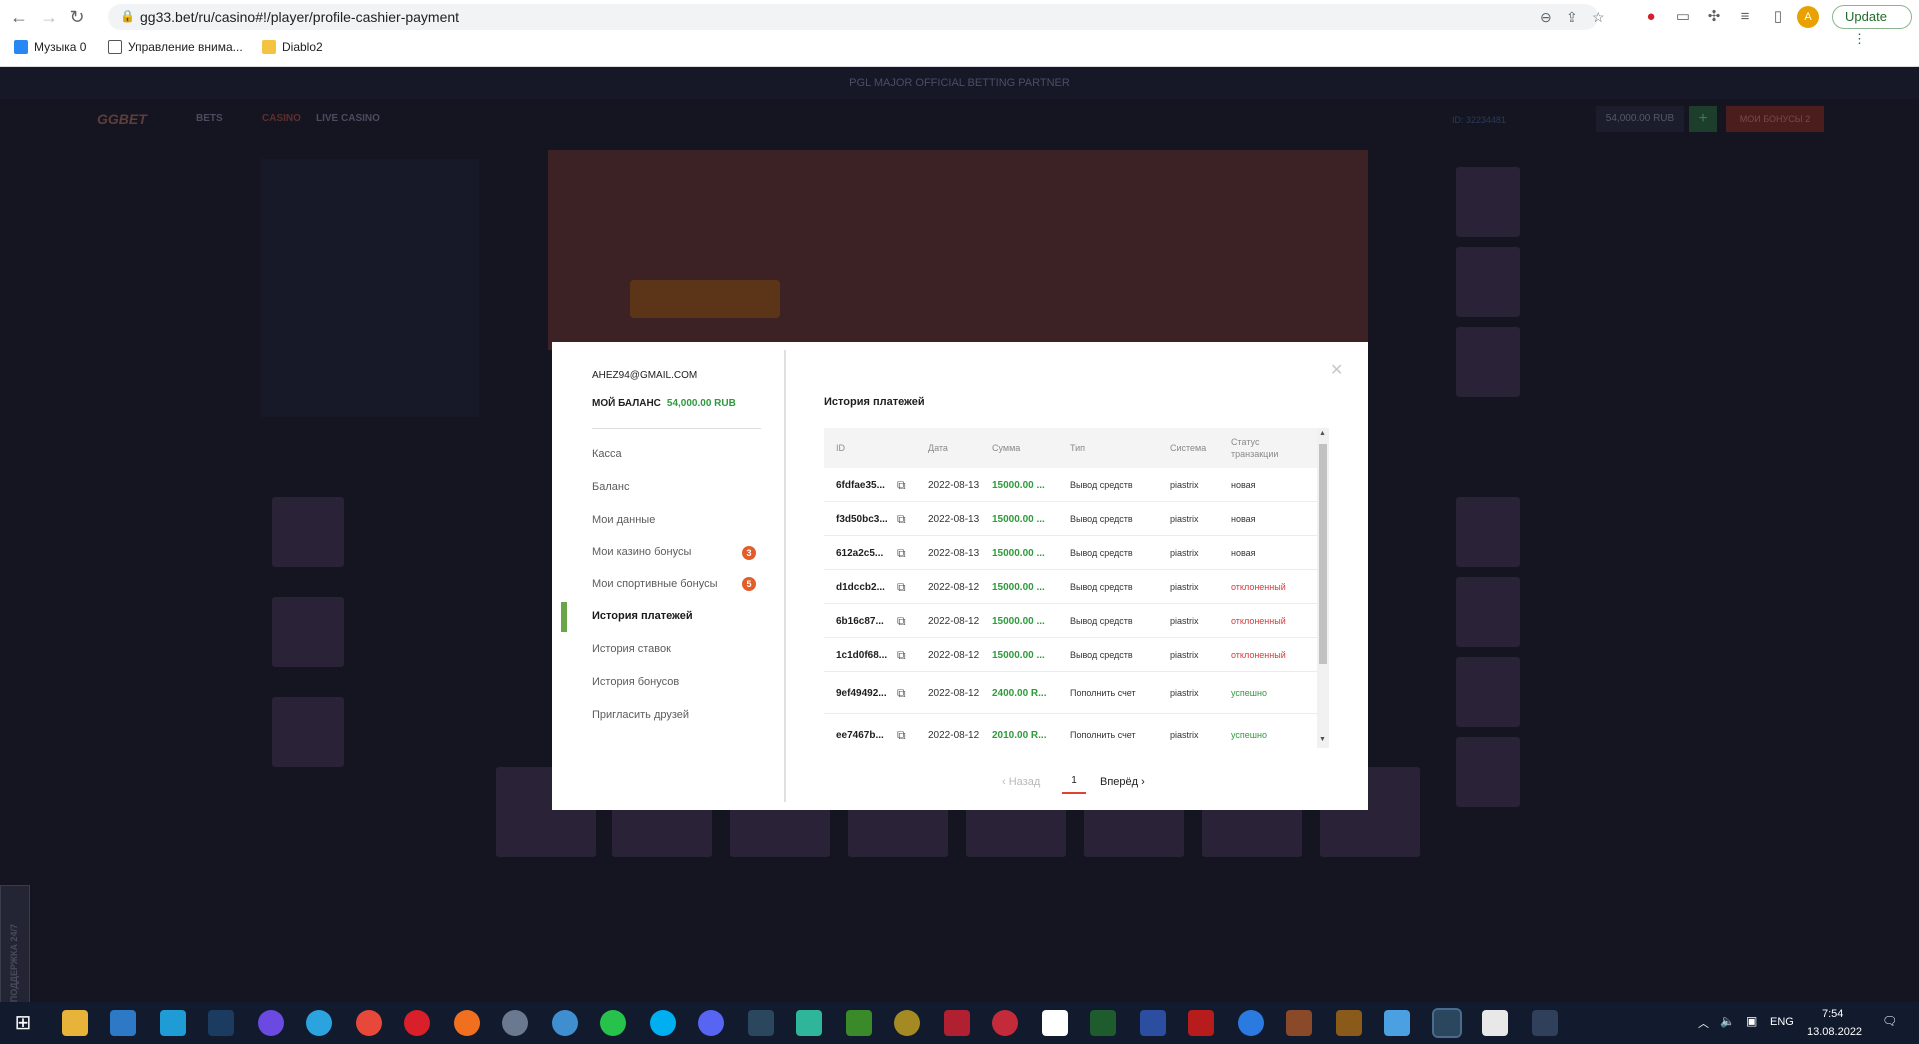 This screenshot has width=1919, height=1044. What do you see at coordinates (1188, 448) in the screenshot?
I see `col-system: Система` at bounding box center [1188, 448].